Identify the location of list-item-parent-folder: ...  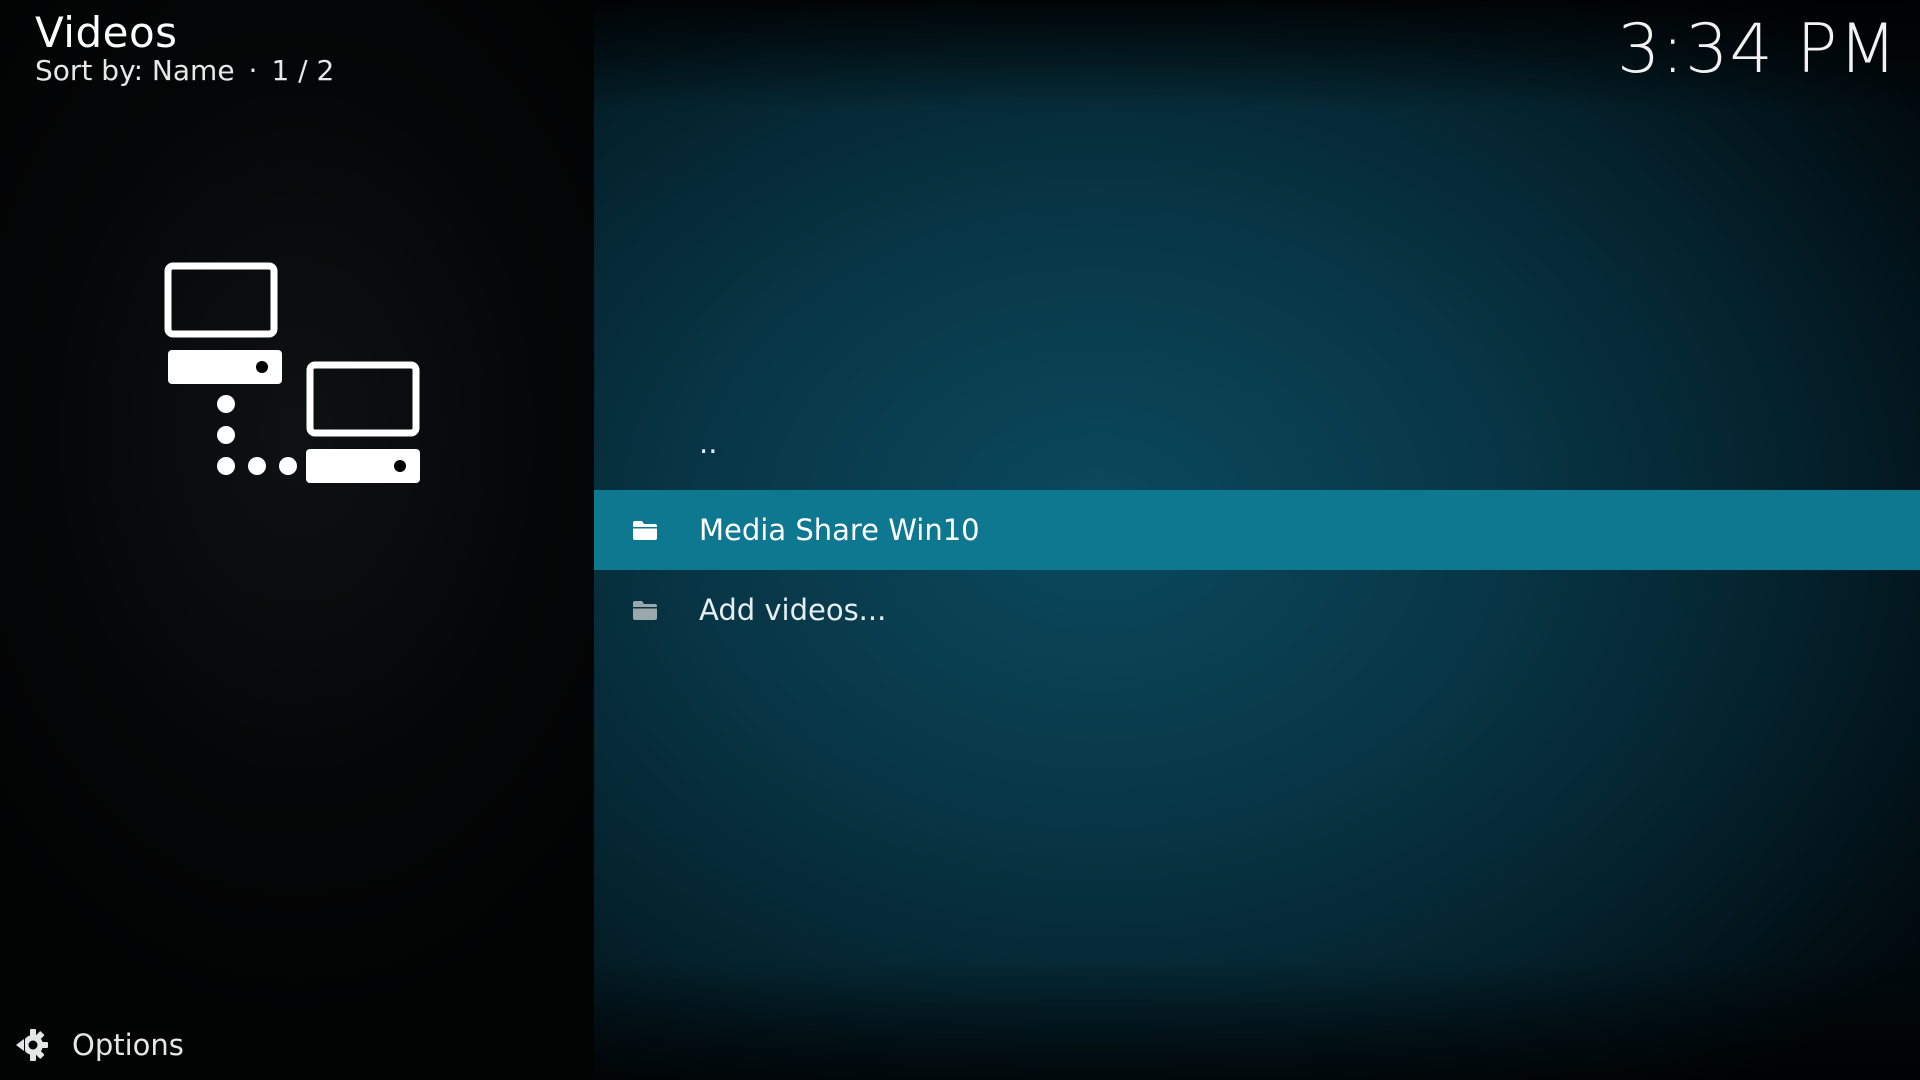
(1257, 450).